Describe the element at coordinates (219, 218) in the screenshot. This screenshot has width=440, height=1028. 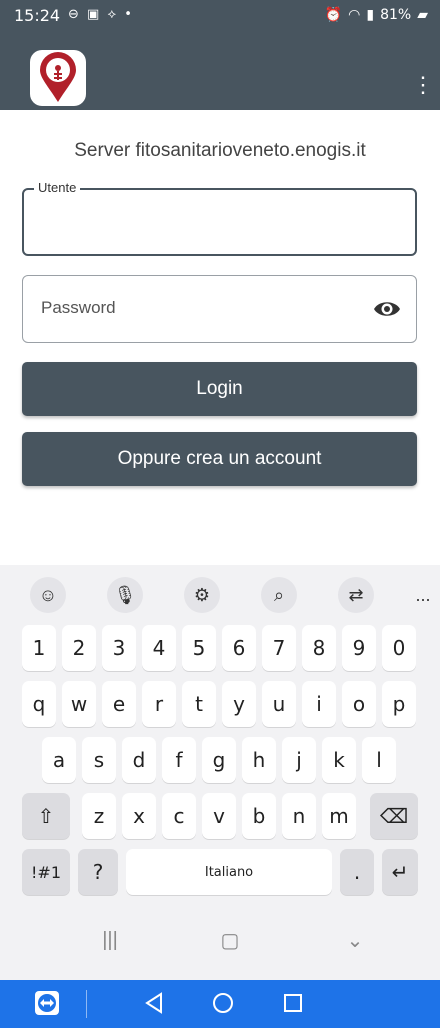
I see `username-field: Utente` at that location.